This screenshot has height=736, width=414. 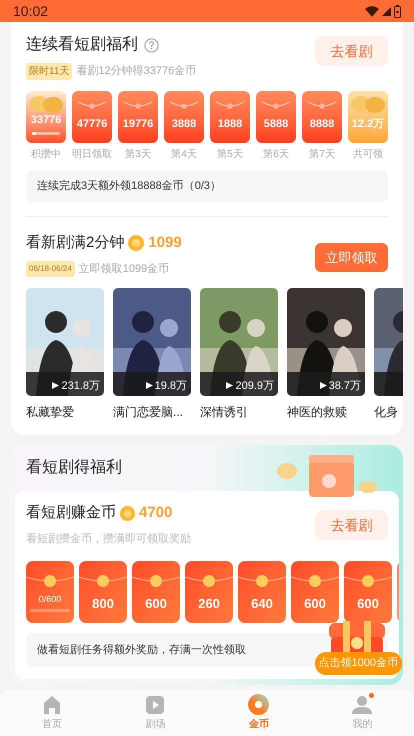 What do you see at coordinates (230, 124) in the screenshot?
I see `reward-amount: 1888` at bounding box center [230, 124].